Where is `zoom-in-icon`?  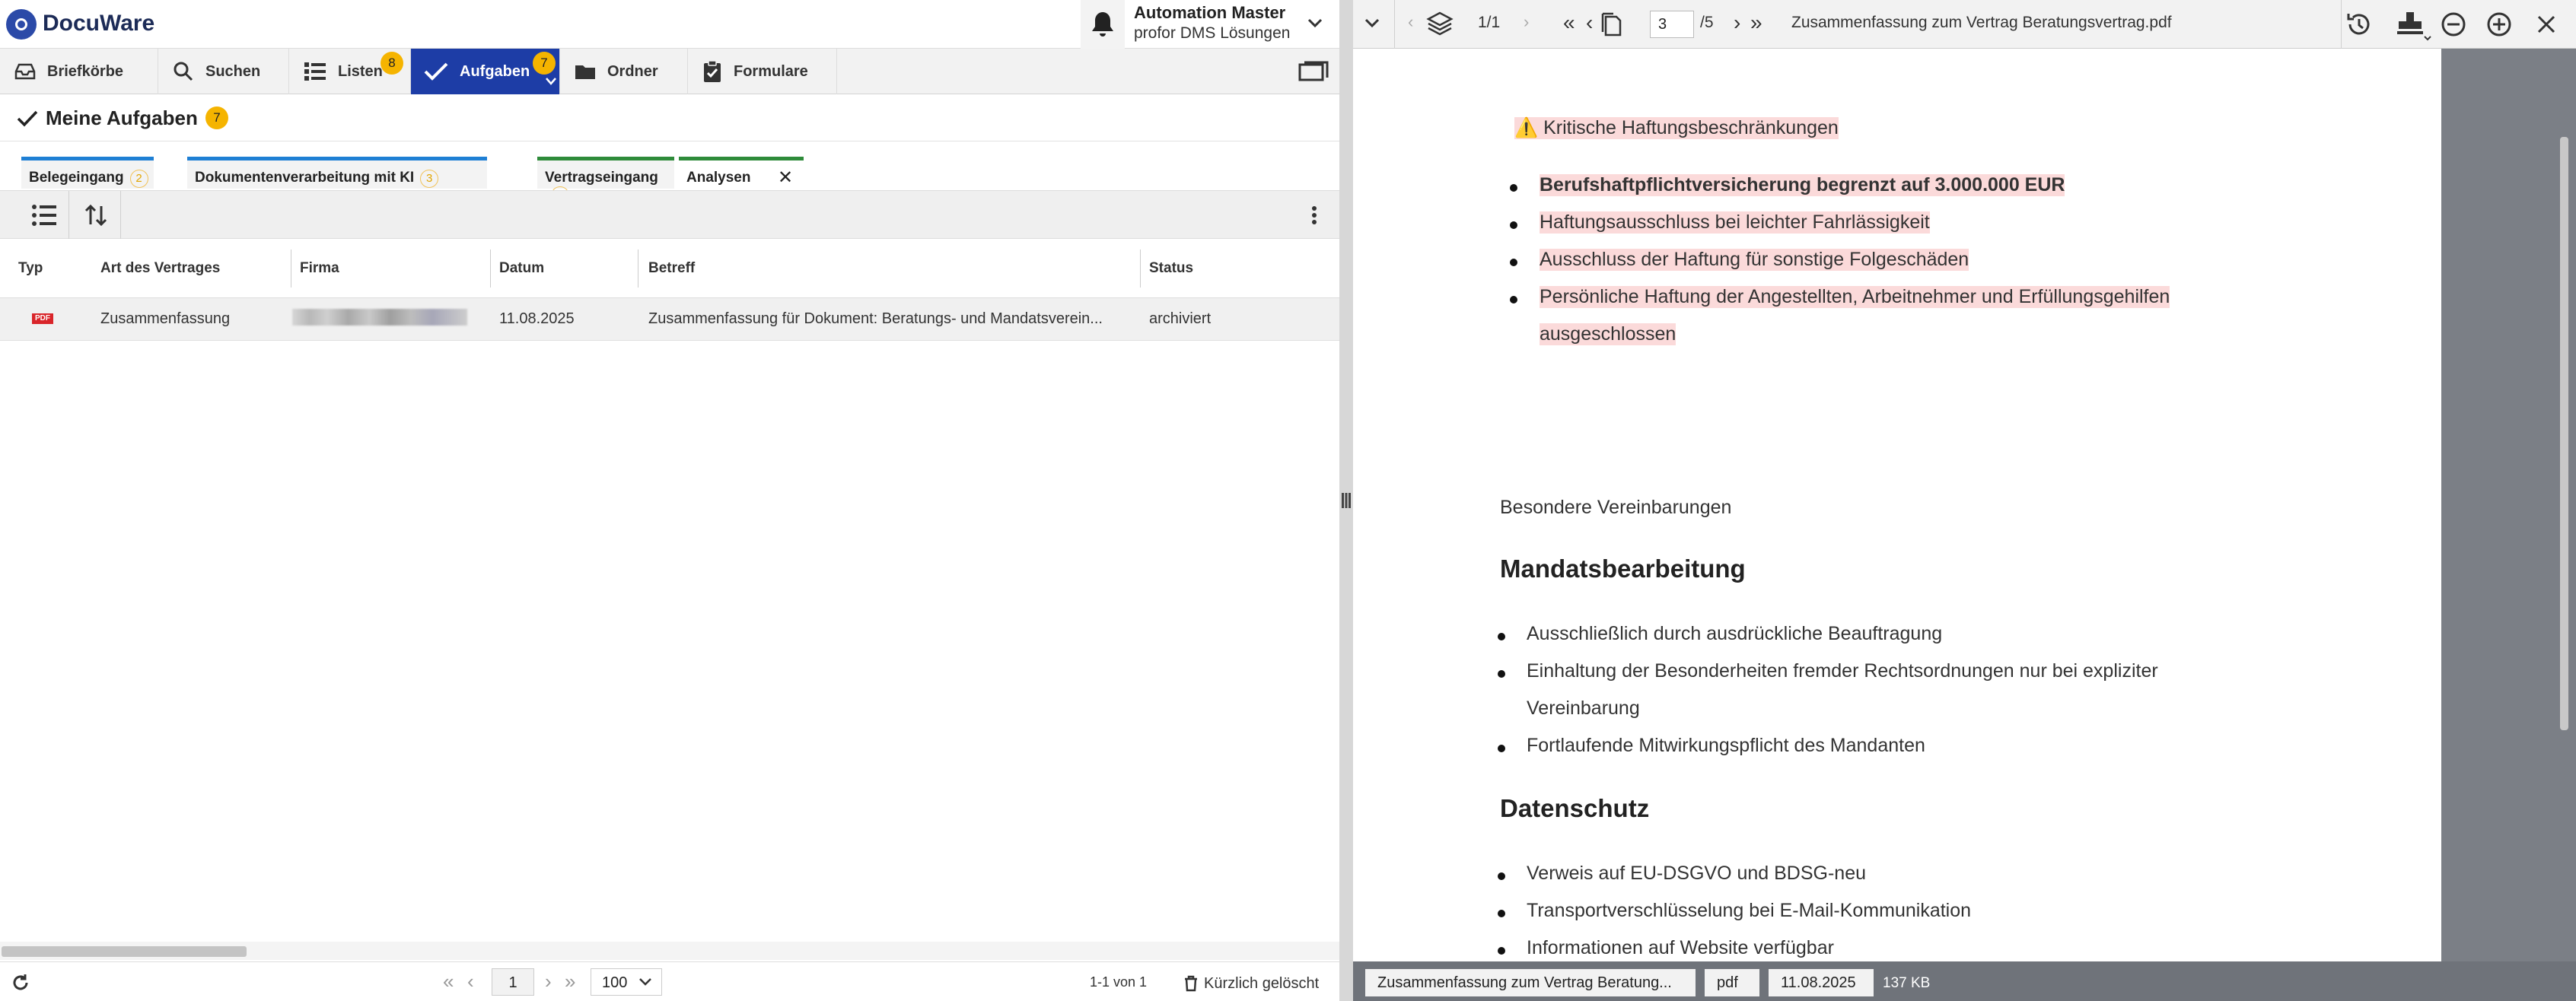
zoom-in-icon is located at coordinates (2499, 24).